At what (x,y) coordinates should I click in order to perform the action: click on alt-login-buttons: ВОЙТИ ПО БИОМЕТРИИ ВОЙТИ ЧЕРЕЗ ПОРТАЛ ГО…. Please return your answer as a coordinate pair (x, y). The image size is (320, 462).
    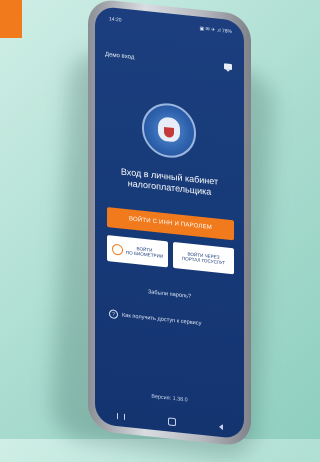
    Looking at the image, I should click on (170, 254).